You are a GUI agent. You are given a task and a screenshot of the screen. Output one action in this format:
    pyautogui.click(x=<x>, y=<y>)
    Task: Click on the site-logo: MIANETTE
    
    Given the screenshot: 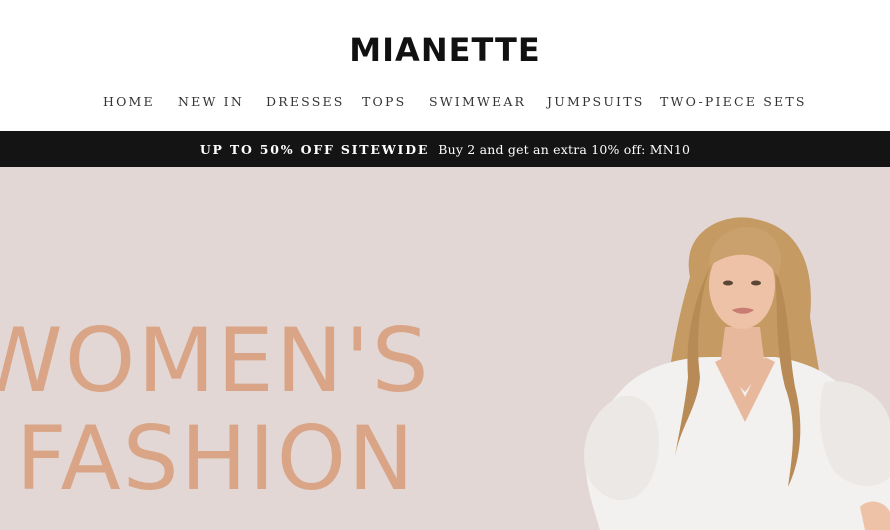 What is the action you would take?
    pyautogui.click(x=445, y=50)
    